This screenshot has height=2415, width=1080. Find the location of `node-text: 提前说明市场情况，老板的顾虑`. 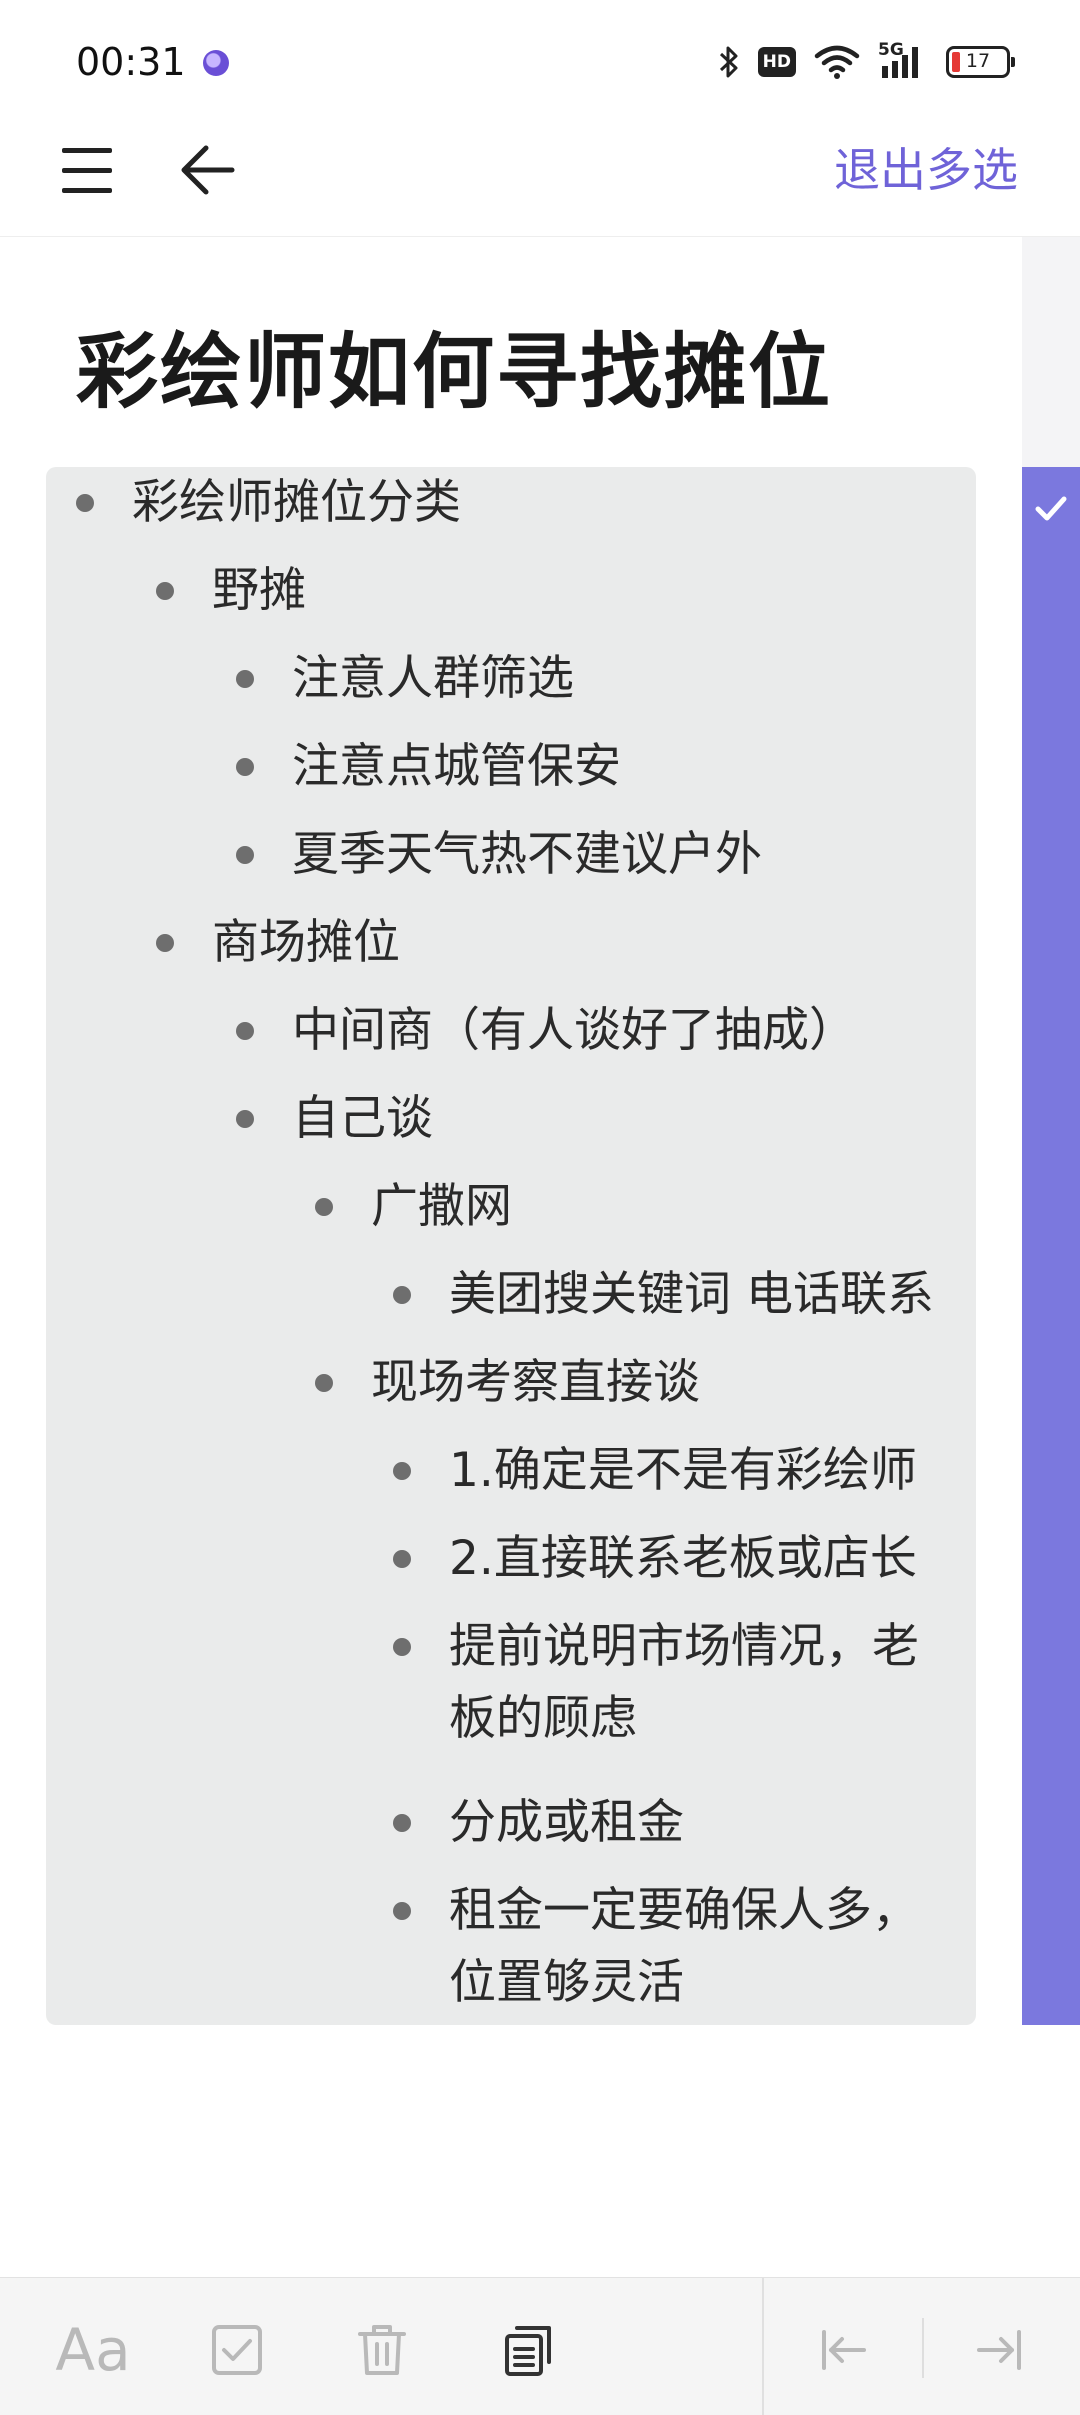

node-text: 提前说明市场情况，老板的顾虑 is located at coordinates (684, 1682).